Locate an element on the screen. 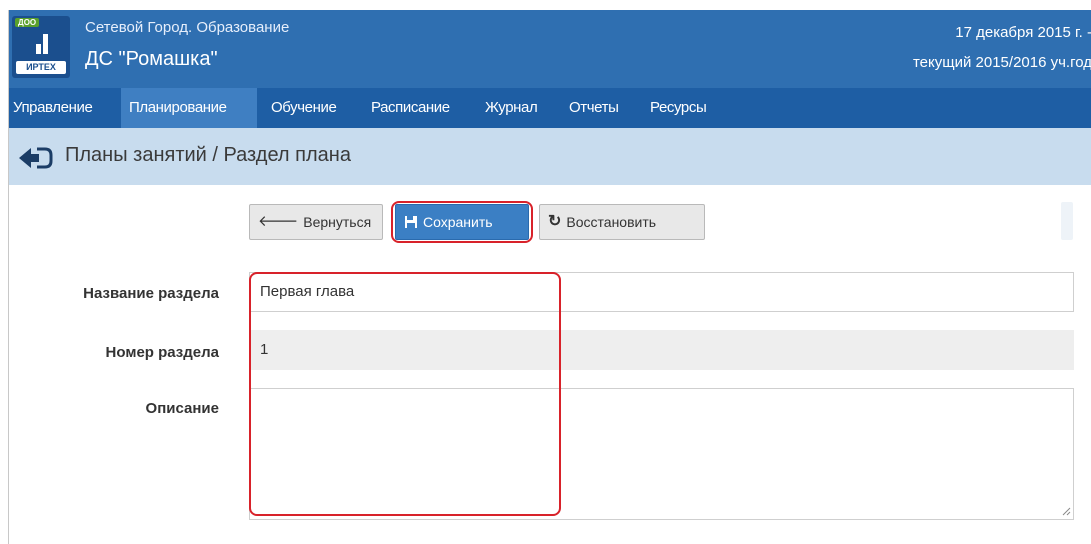  school-name: ДС "Ромашка" is located at coordinates (151, 59).